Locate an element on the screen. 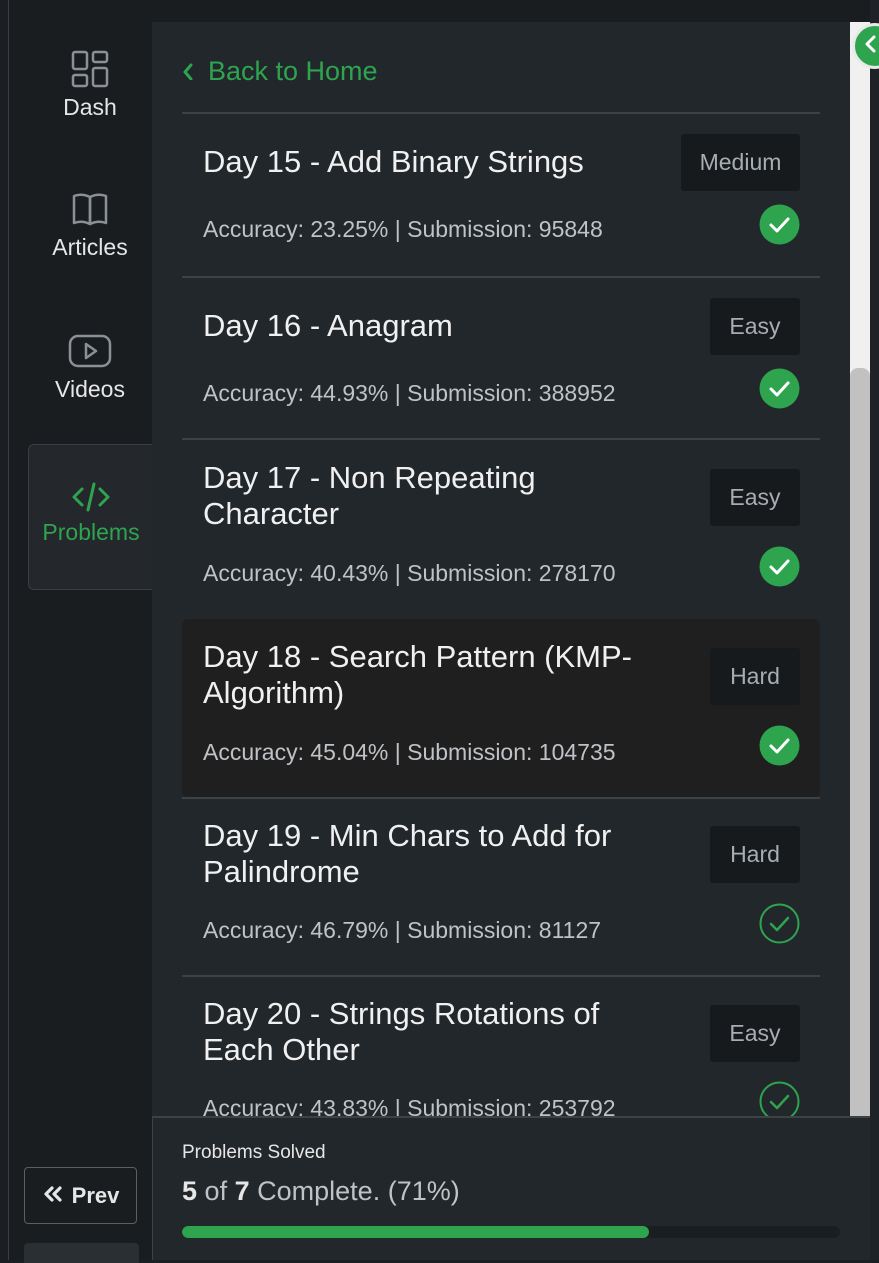  difficulty-badge: Medium is located at coordinates (740, 162).